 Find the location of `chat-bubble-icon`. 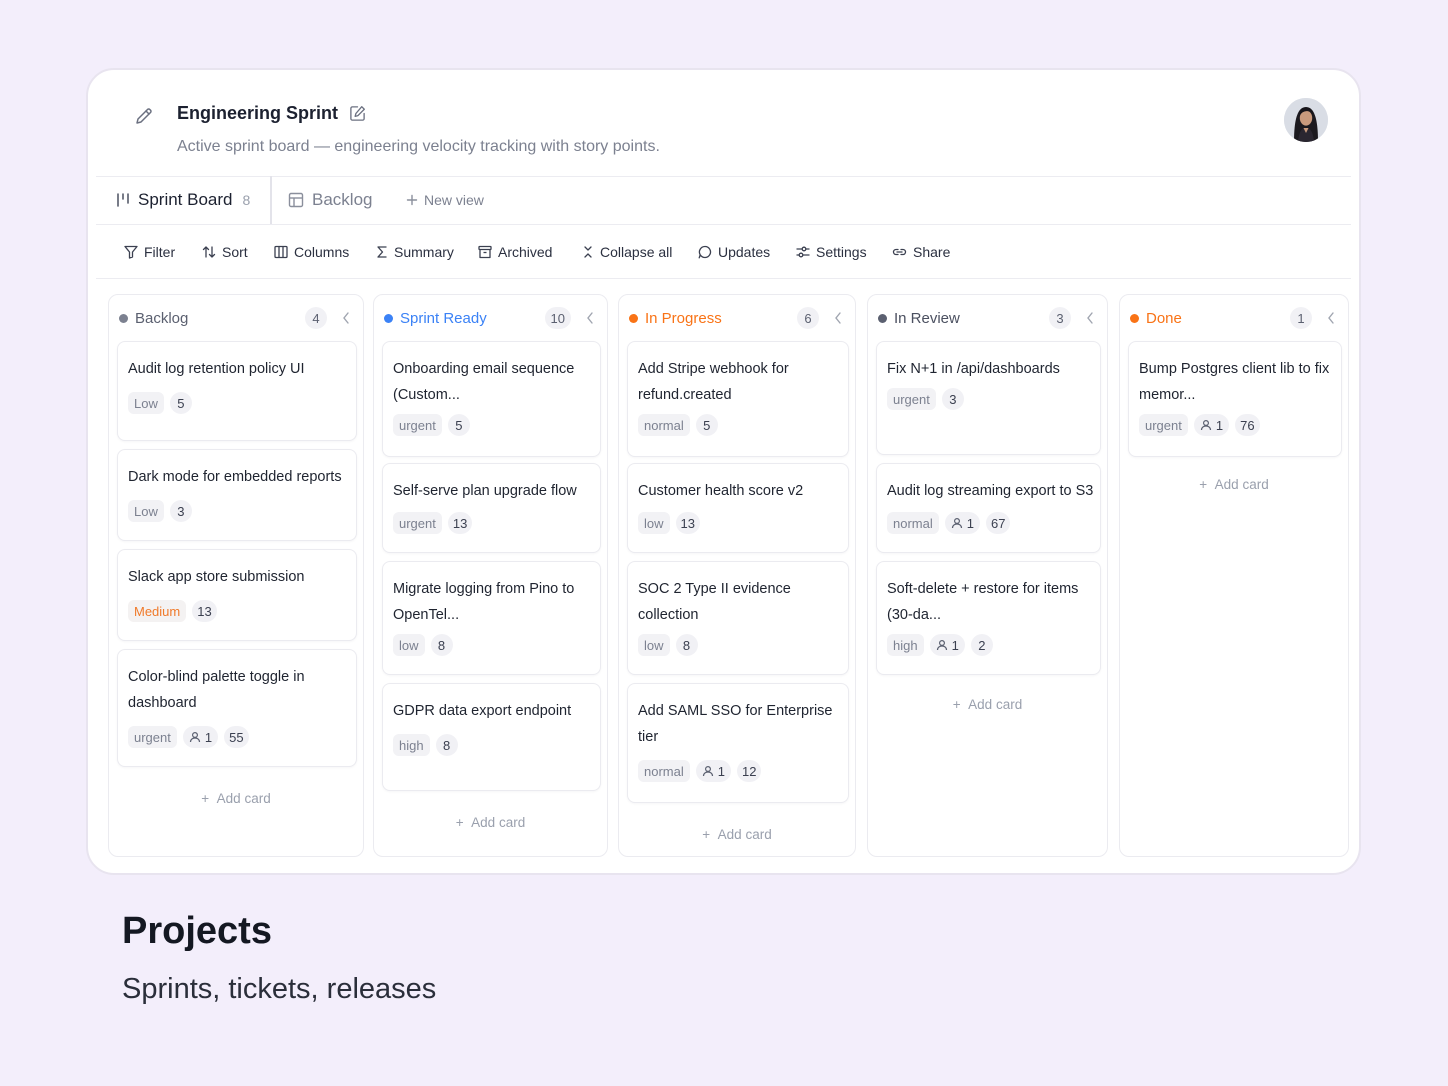

chat-bubble-icon is located at coordinates (705, 252).